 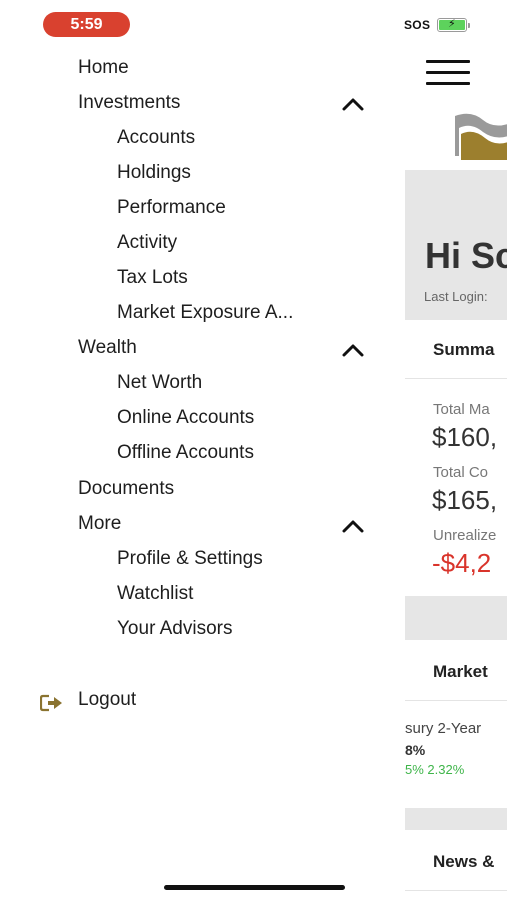 What do you see at coordinates (152, 278) in the screenshot?
I see `menu-tax-lots: Tax Lots` at bounding box center [152, 278].